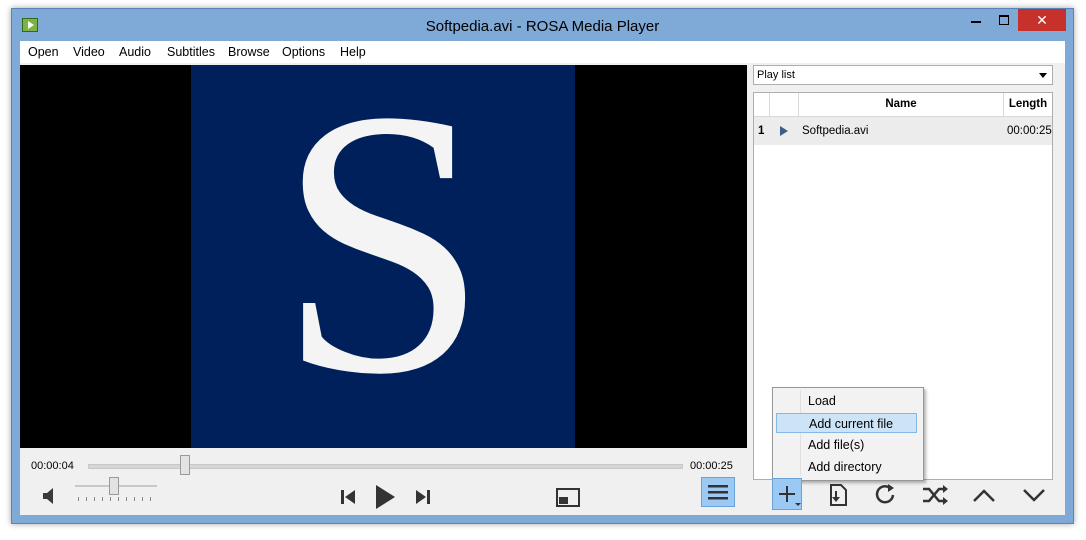 The width and height of the screenshot is (1086, 540). I want to click on menu-audio: Audio, so click(135, 52).